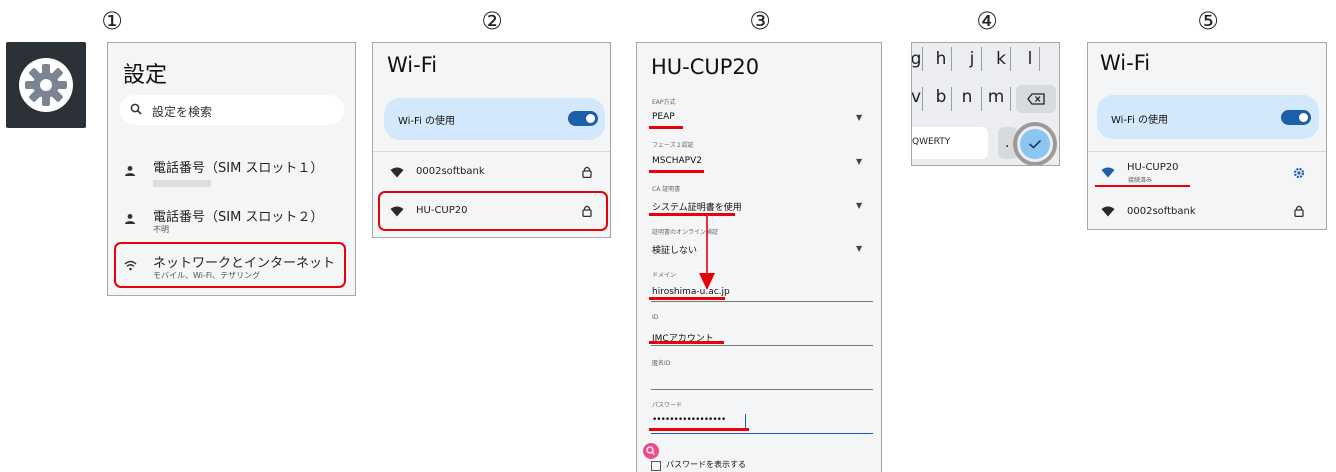 The image size is (1336, 472). I want to click on field-value: hiroshima-u.ac.jp, so click(691, 292).